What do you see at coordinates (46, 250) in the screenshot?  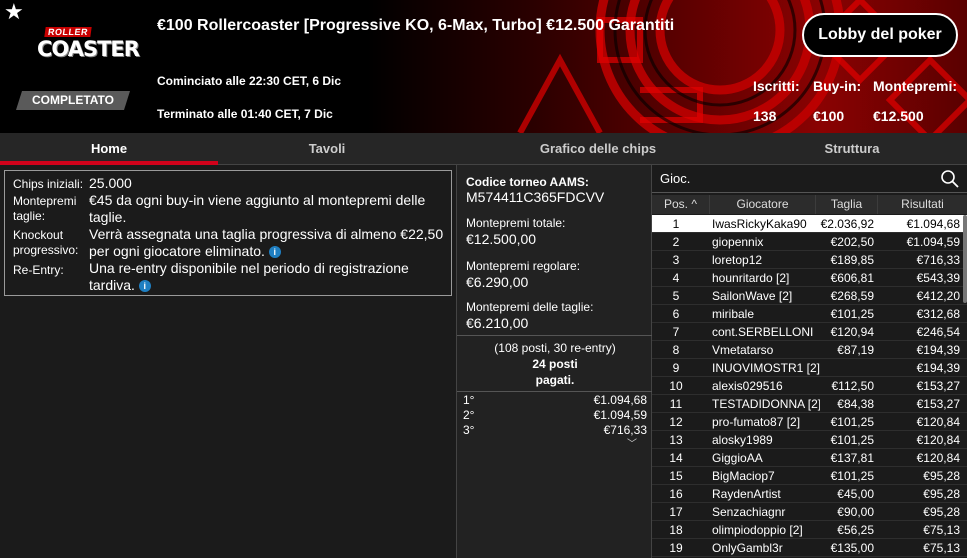 I see `knockout-label-2: progressivo:` at bounding box center [46, 250].